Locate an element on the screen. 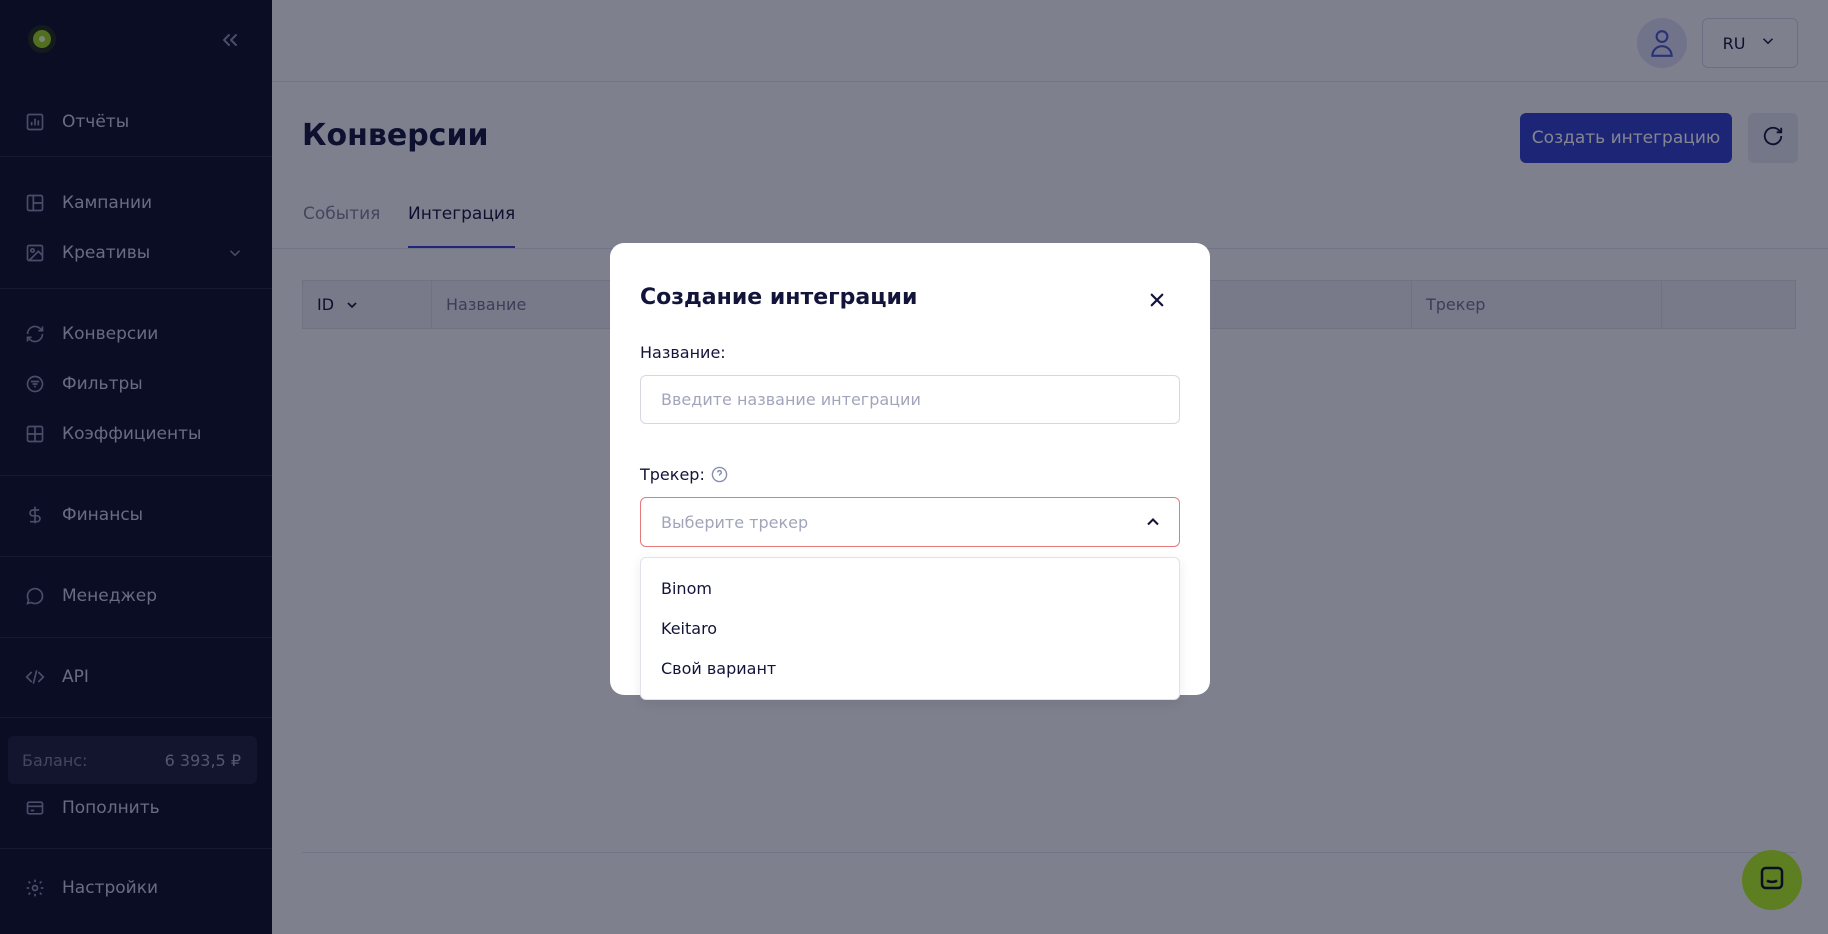 Image resolution: width=1828 pixels, height=934 pixels. tracker-option-custom: Свой вариант is located at coordinates (910, 668).